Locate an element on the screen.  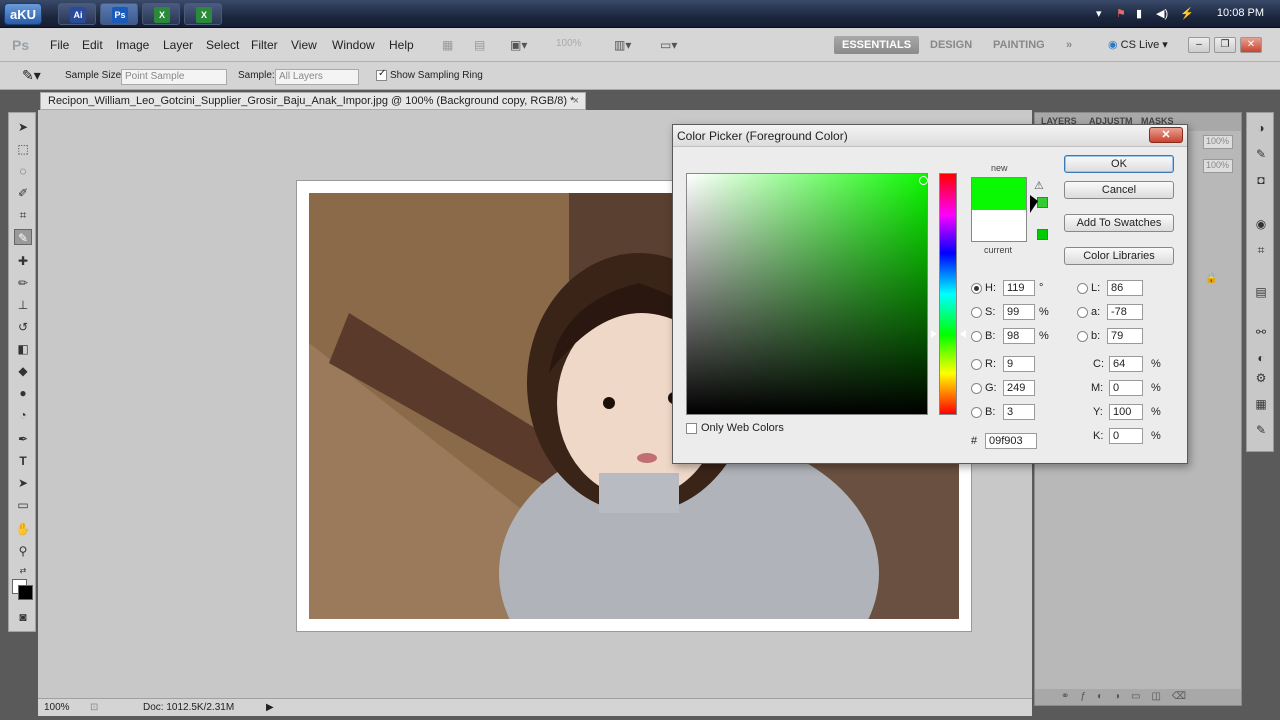
zoom-tool-icon: ⚲ is located at coordinates (23, 551).